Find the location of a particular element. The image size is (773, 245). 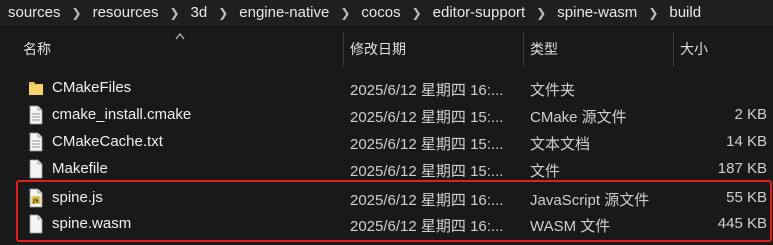

breadcrumb-item-sources: sources is located at coordinates (34, 12).